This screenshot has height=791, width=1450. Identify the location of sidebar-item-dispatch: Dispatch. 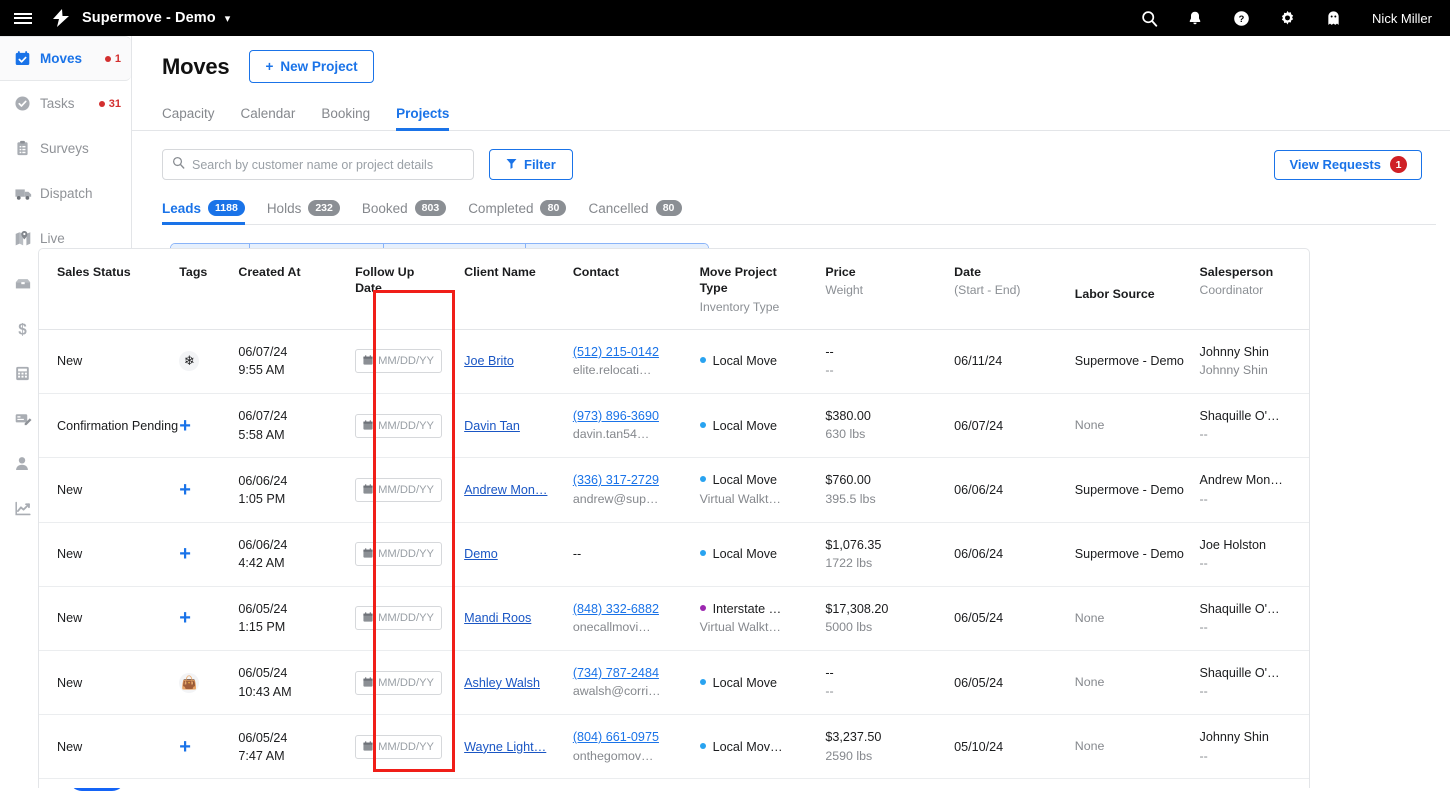
(65, 193).